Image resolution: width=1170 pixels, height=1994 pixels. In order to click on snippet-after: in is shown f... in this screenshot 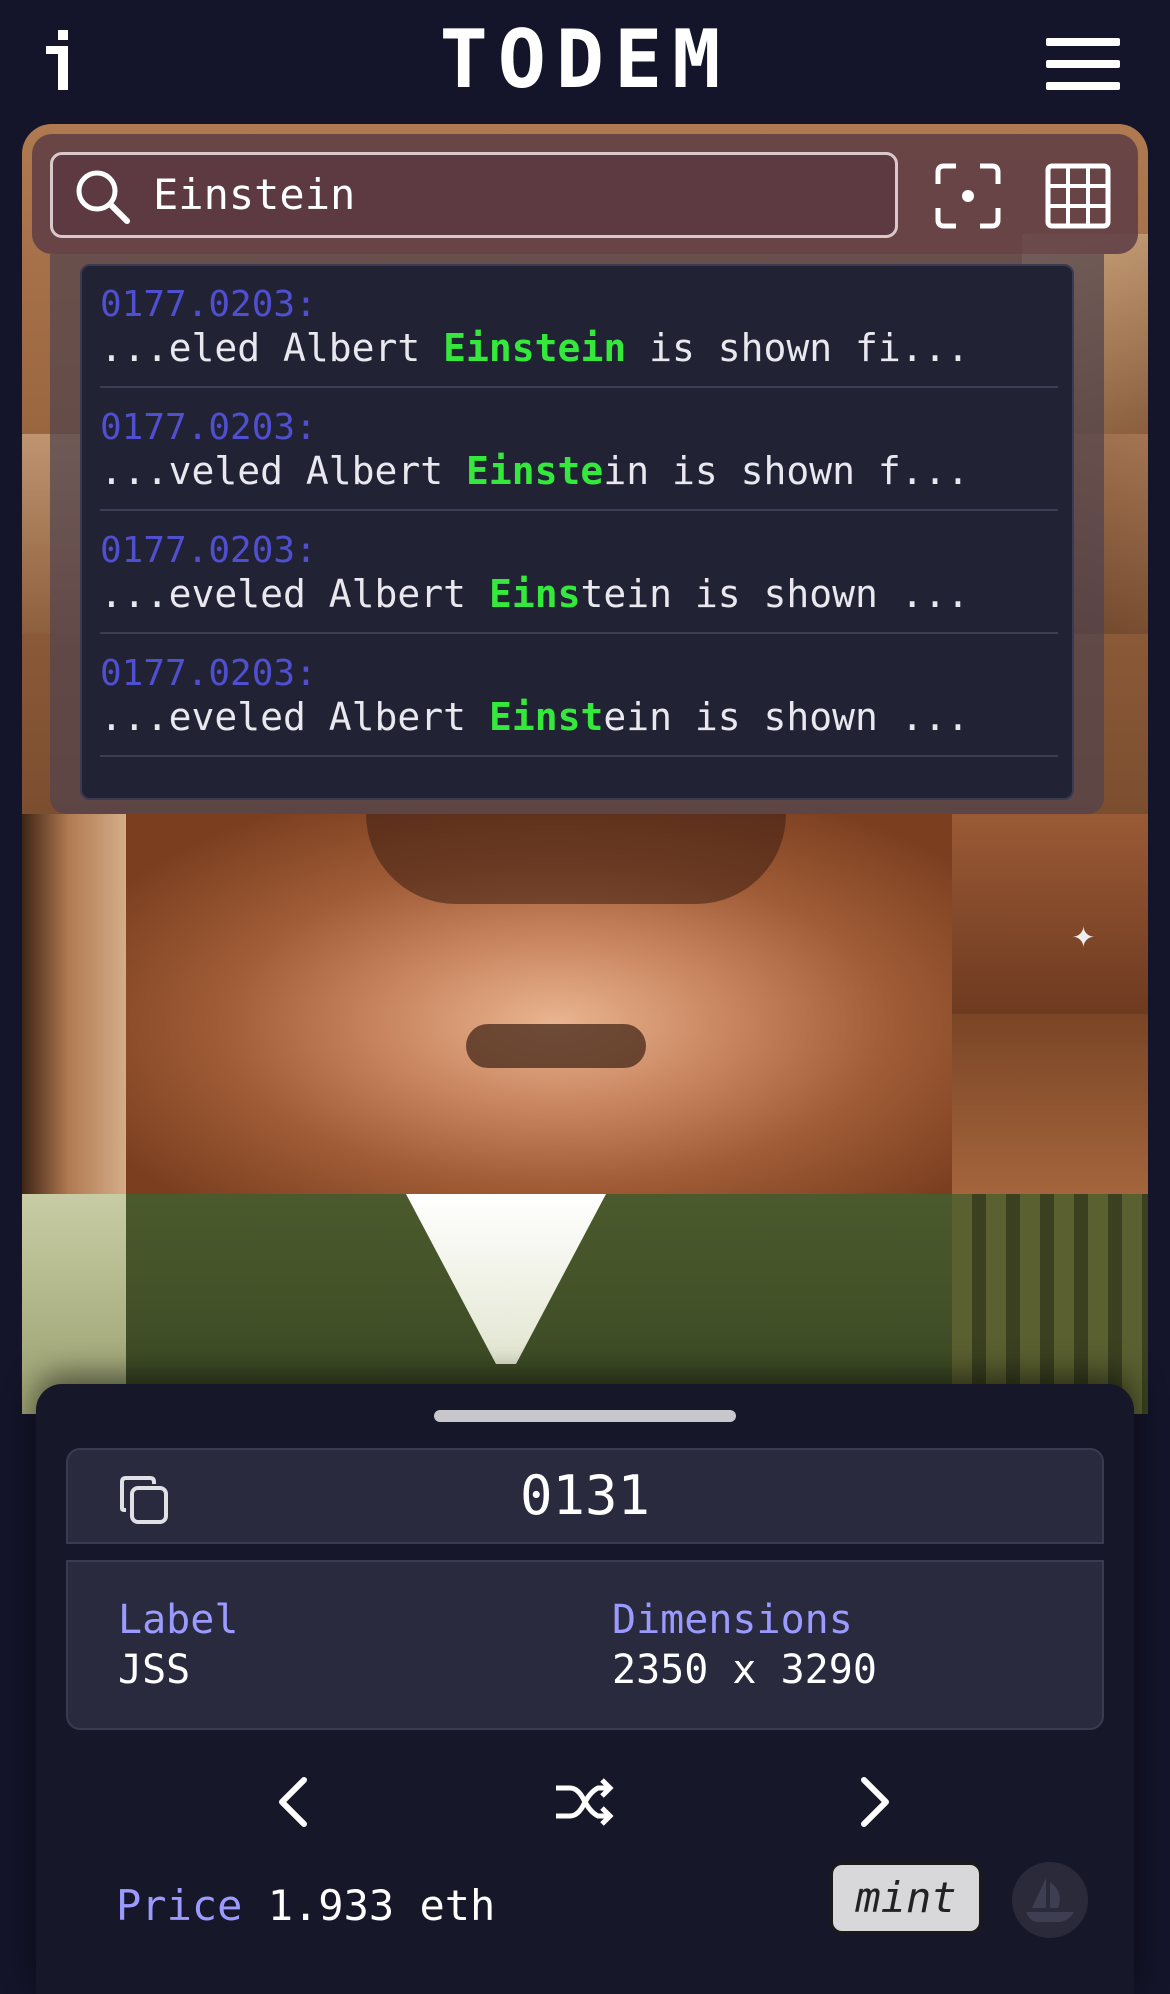, I will do `click(786, 471)`.